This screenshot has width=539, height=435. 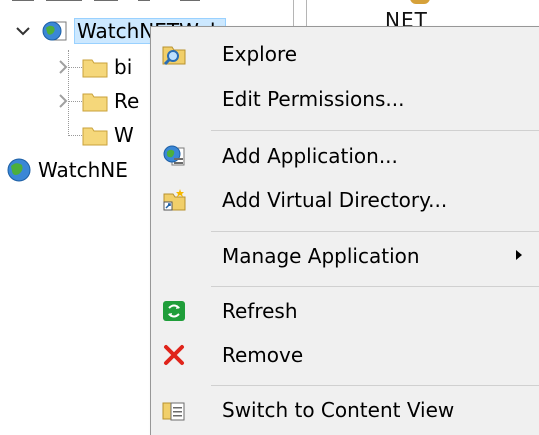 I want to click on content-view-icon, so click(x=174, y=410).